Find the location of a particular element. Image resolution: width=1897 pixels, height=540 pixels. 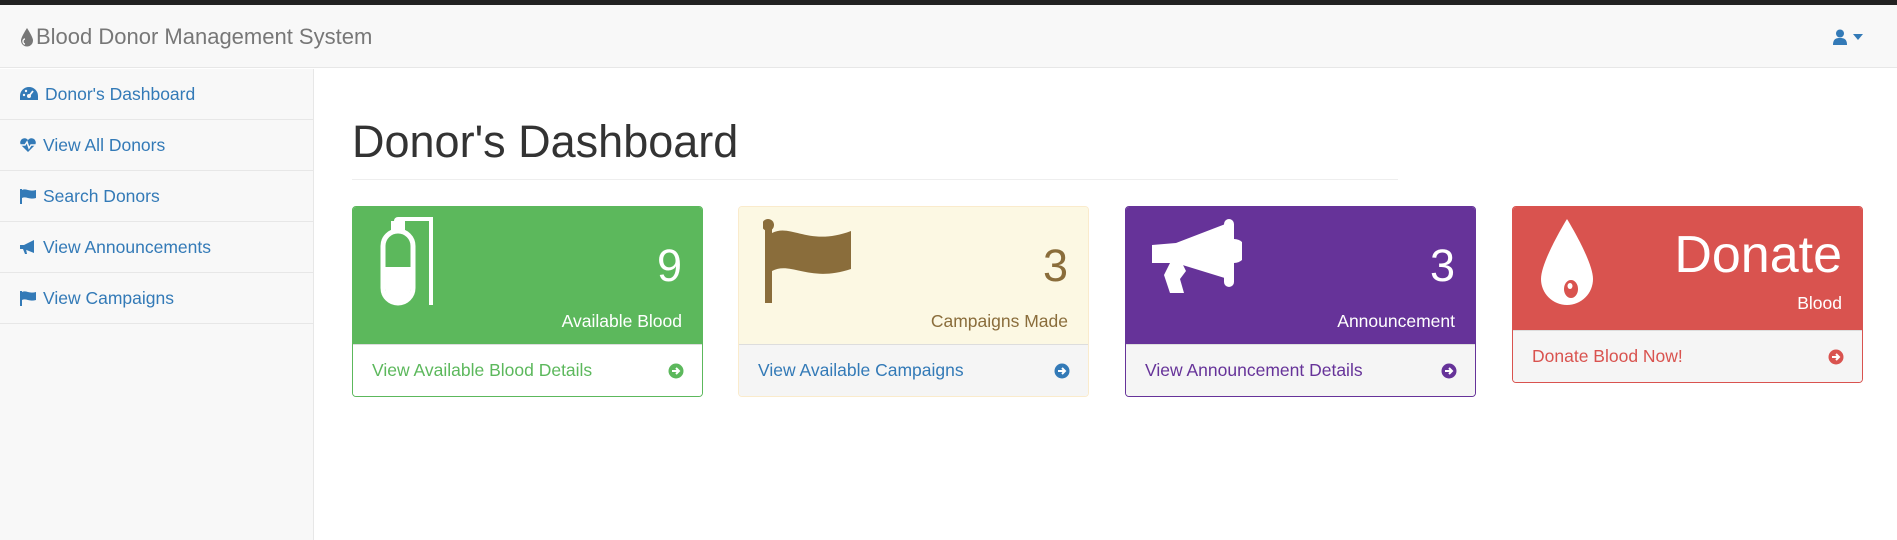

sidebar-item-label: View All Donors is located at coordinates (104, 144).